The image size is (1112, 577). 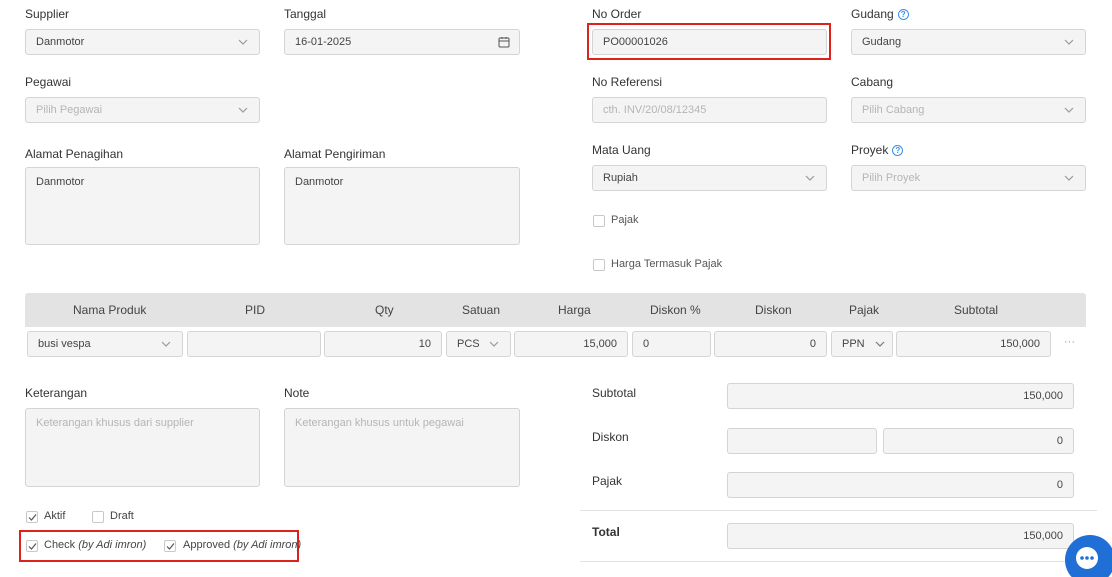 What do you see at coordinates (655, 110) in the screenshot?
I see `no-referensi-placeholder: cth. INV/20/08/12345` at bounding box center [655, 110].